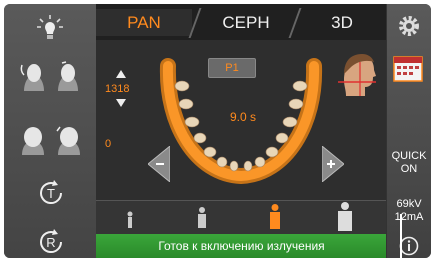  I want to click on ma-value: 12mA, so click(409, 217).